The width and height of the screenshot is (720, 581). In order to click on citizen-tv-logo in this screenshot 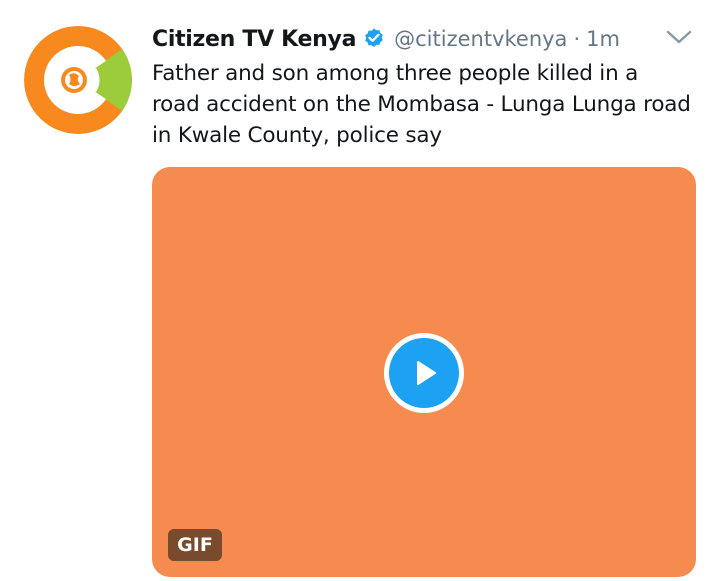, I will do `click(78, 80)`.